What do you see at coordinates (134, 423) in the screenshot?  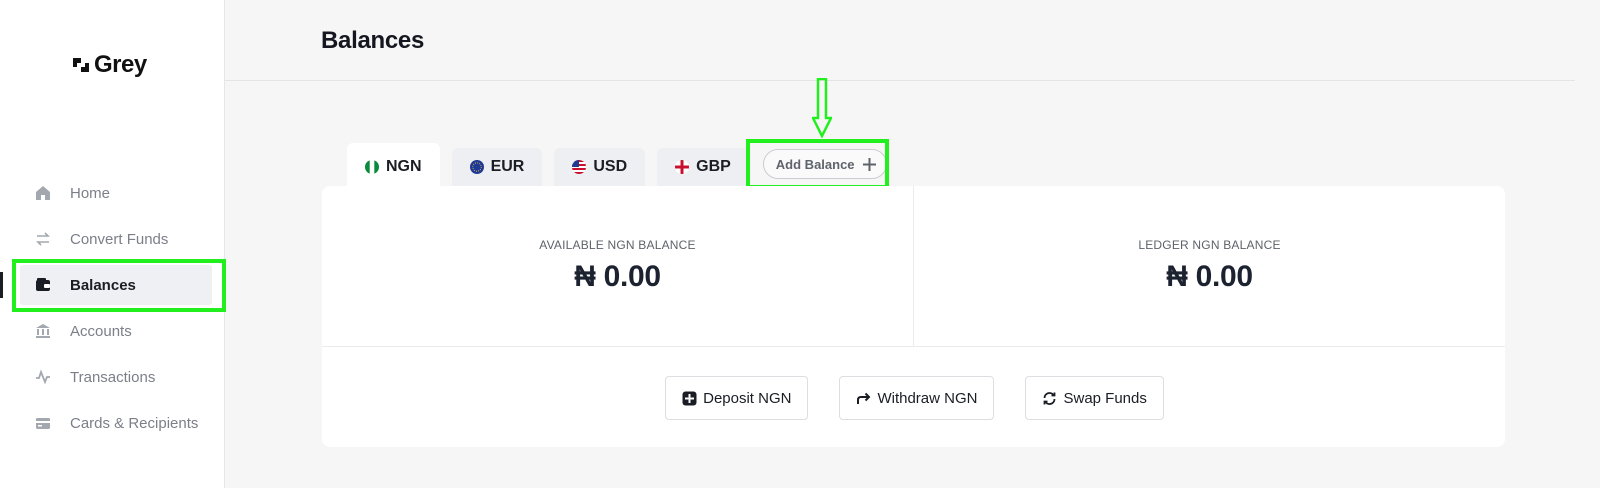 I see `sidebar-item-label: Cards & Recipients` at bounding box center [134, 423].